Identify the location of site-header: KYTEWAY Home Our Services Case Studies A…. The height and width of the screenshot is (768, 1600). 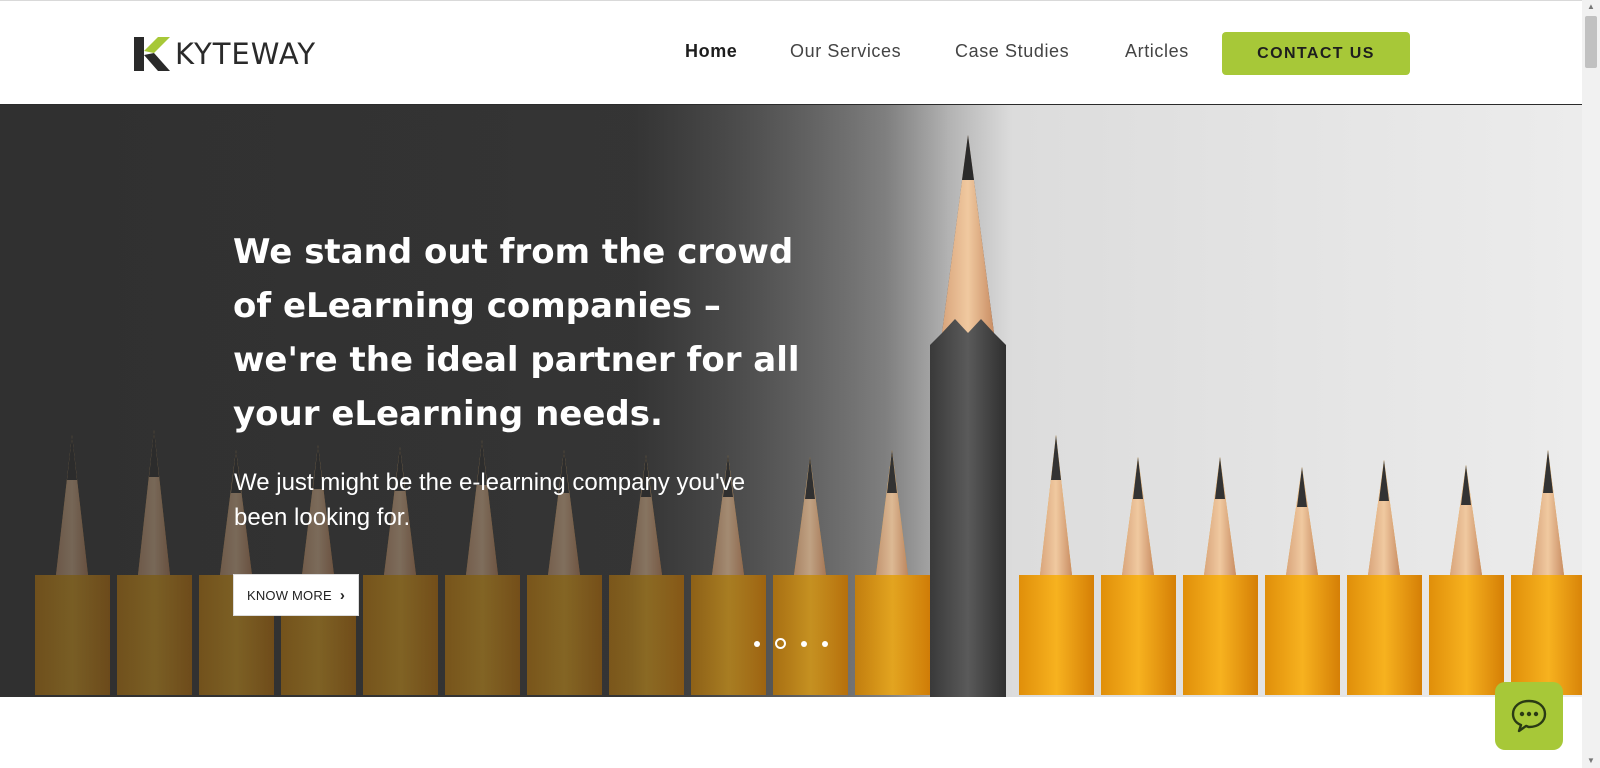
(791, 52).